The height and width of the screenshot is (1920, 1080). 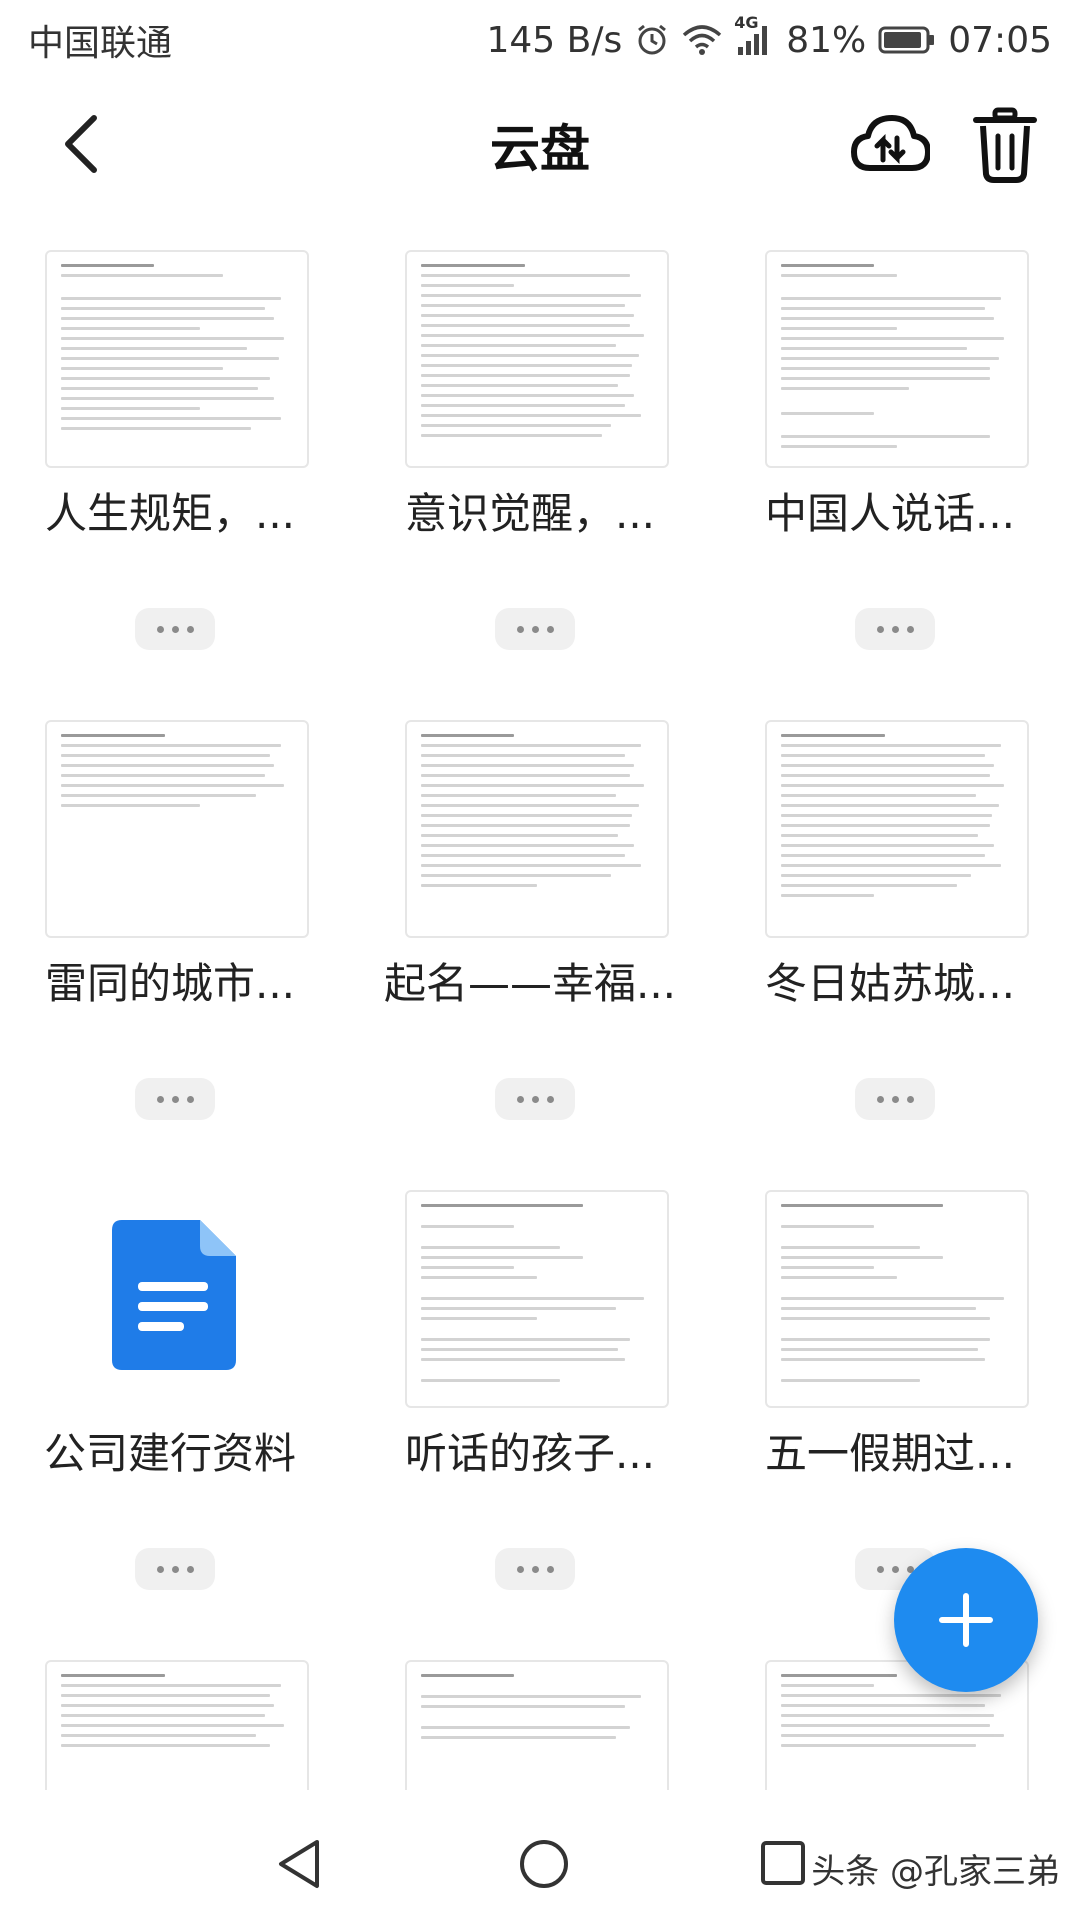 I want to click on alarm-icon, so click(x=652, y=40).